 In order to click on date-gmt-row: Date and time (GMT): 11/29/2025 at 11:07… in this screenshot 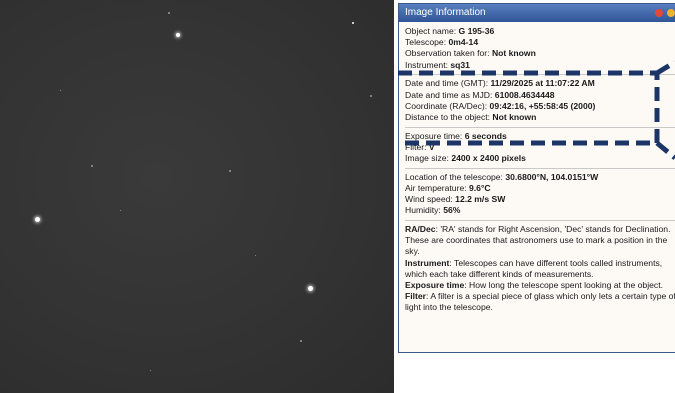, I will do `click(500, 83)`.